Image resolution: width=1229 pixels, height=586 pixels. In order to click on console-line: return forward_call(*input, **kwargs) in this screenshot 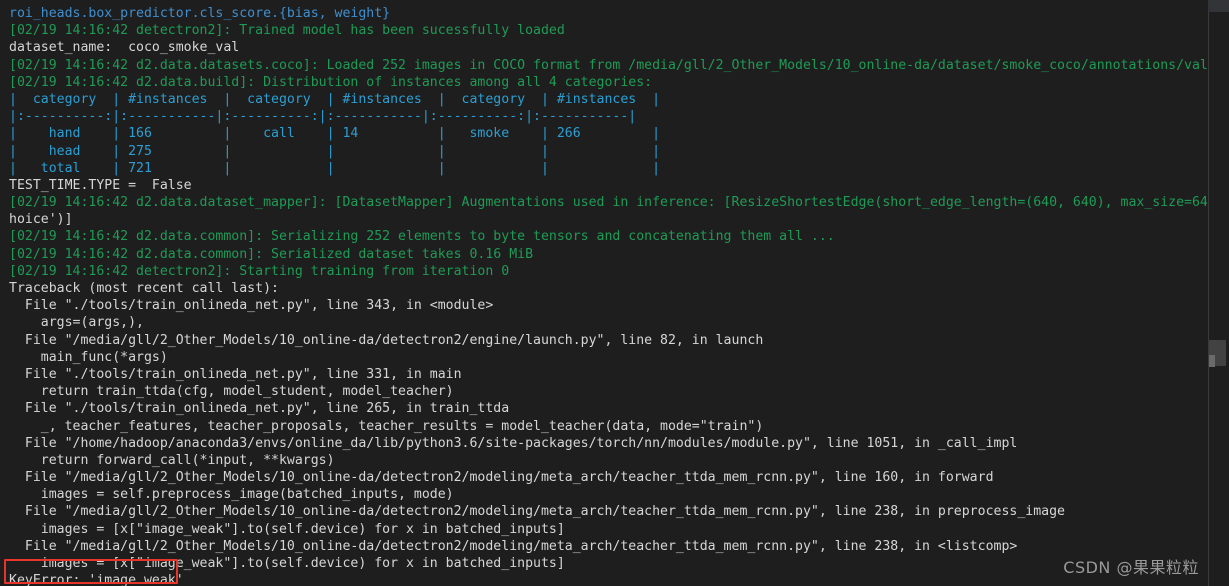, I will do `click(172, 460)`.